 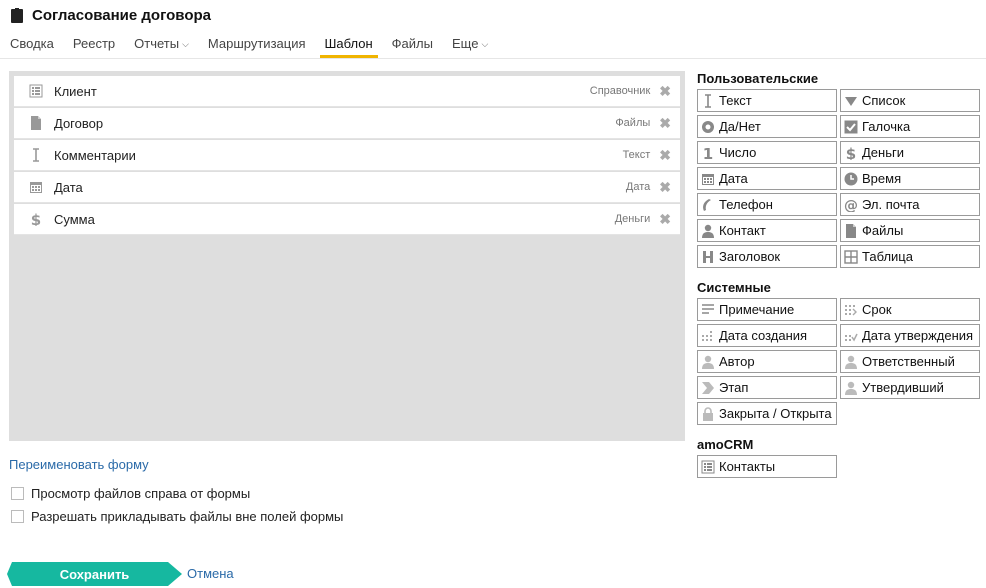 What do you see at coordinates (767, 309) in the screenshot?
I see `add-note-field-button: Примечание` at bounding box center [767, 309].